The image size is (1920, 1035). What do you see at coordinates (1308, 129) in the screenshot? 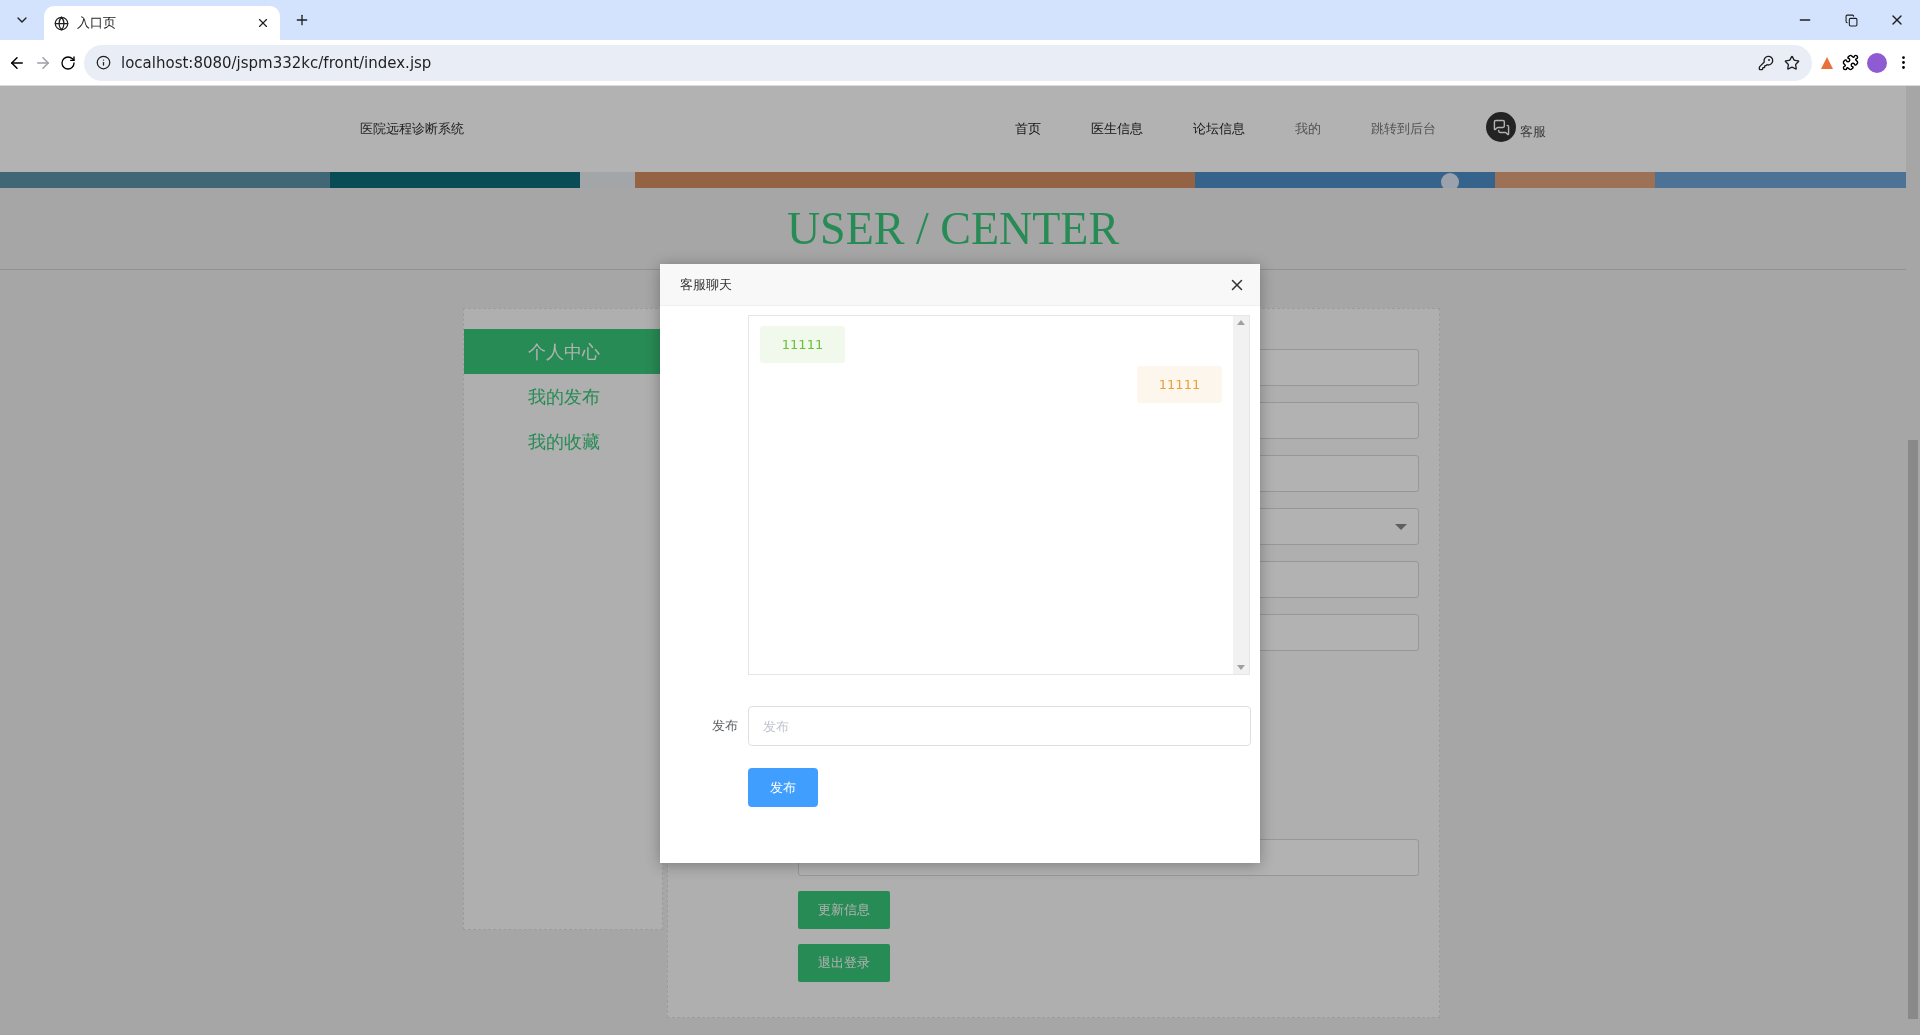
I see `nav-link: 我的` at bounding box center [1308, 129].